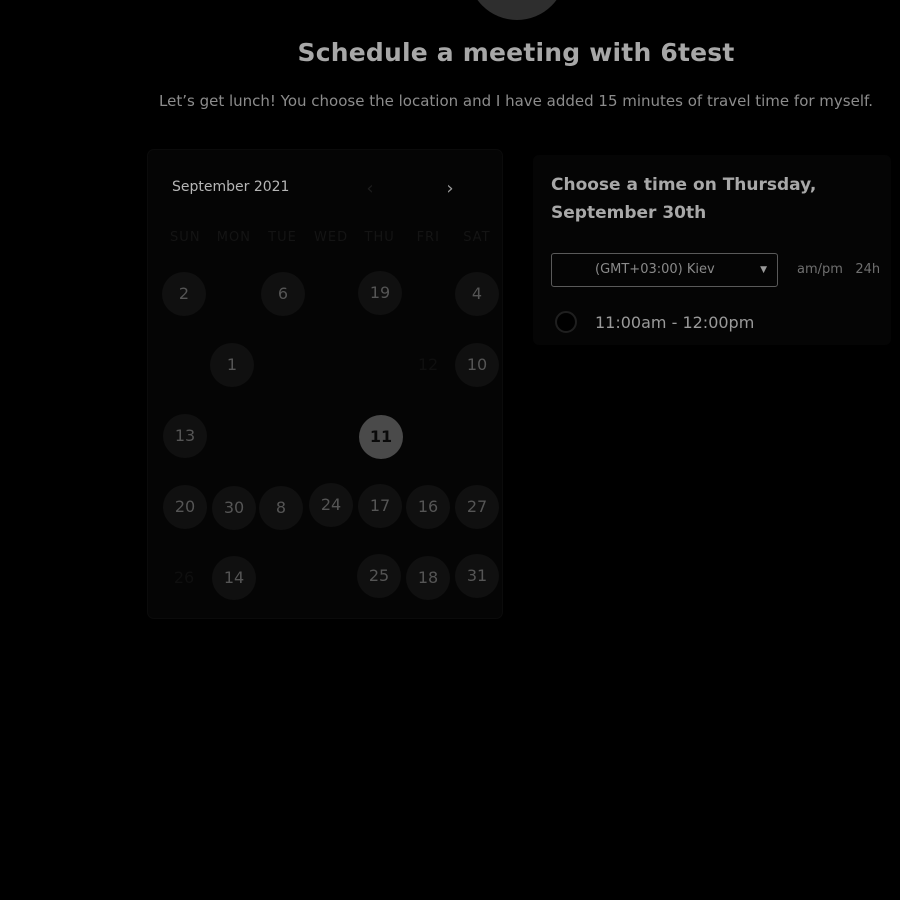 This screenshot has width=900, height=900. I want to click on calendar-day: 2, so click(184, 294).